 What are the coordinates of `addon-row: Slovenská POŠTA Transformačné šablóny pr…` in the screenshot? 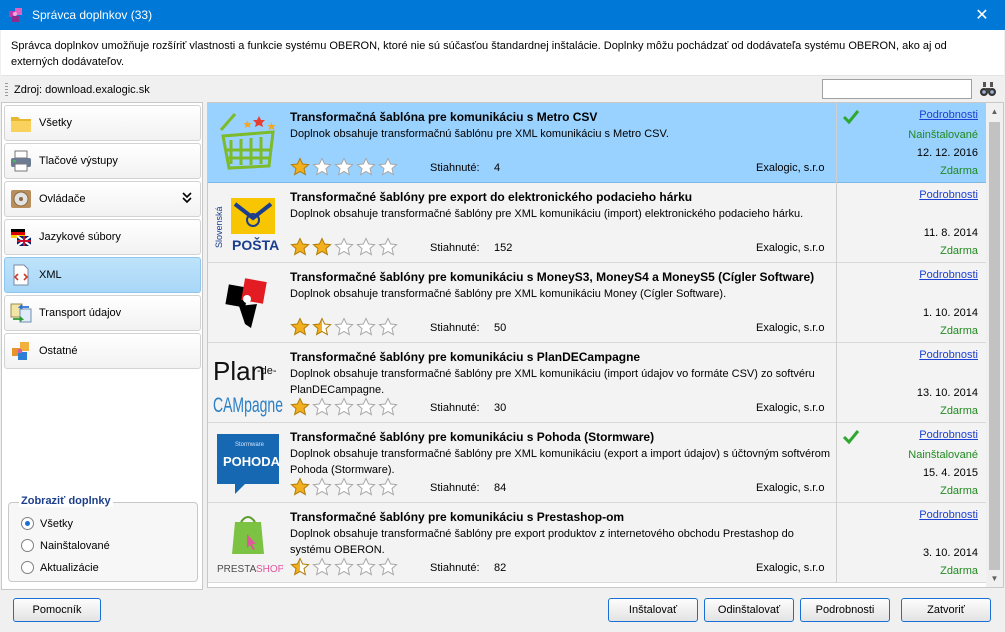 It's located at (598, 223).